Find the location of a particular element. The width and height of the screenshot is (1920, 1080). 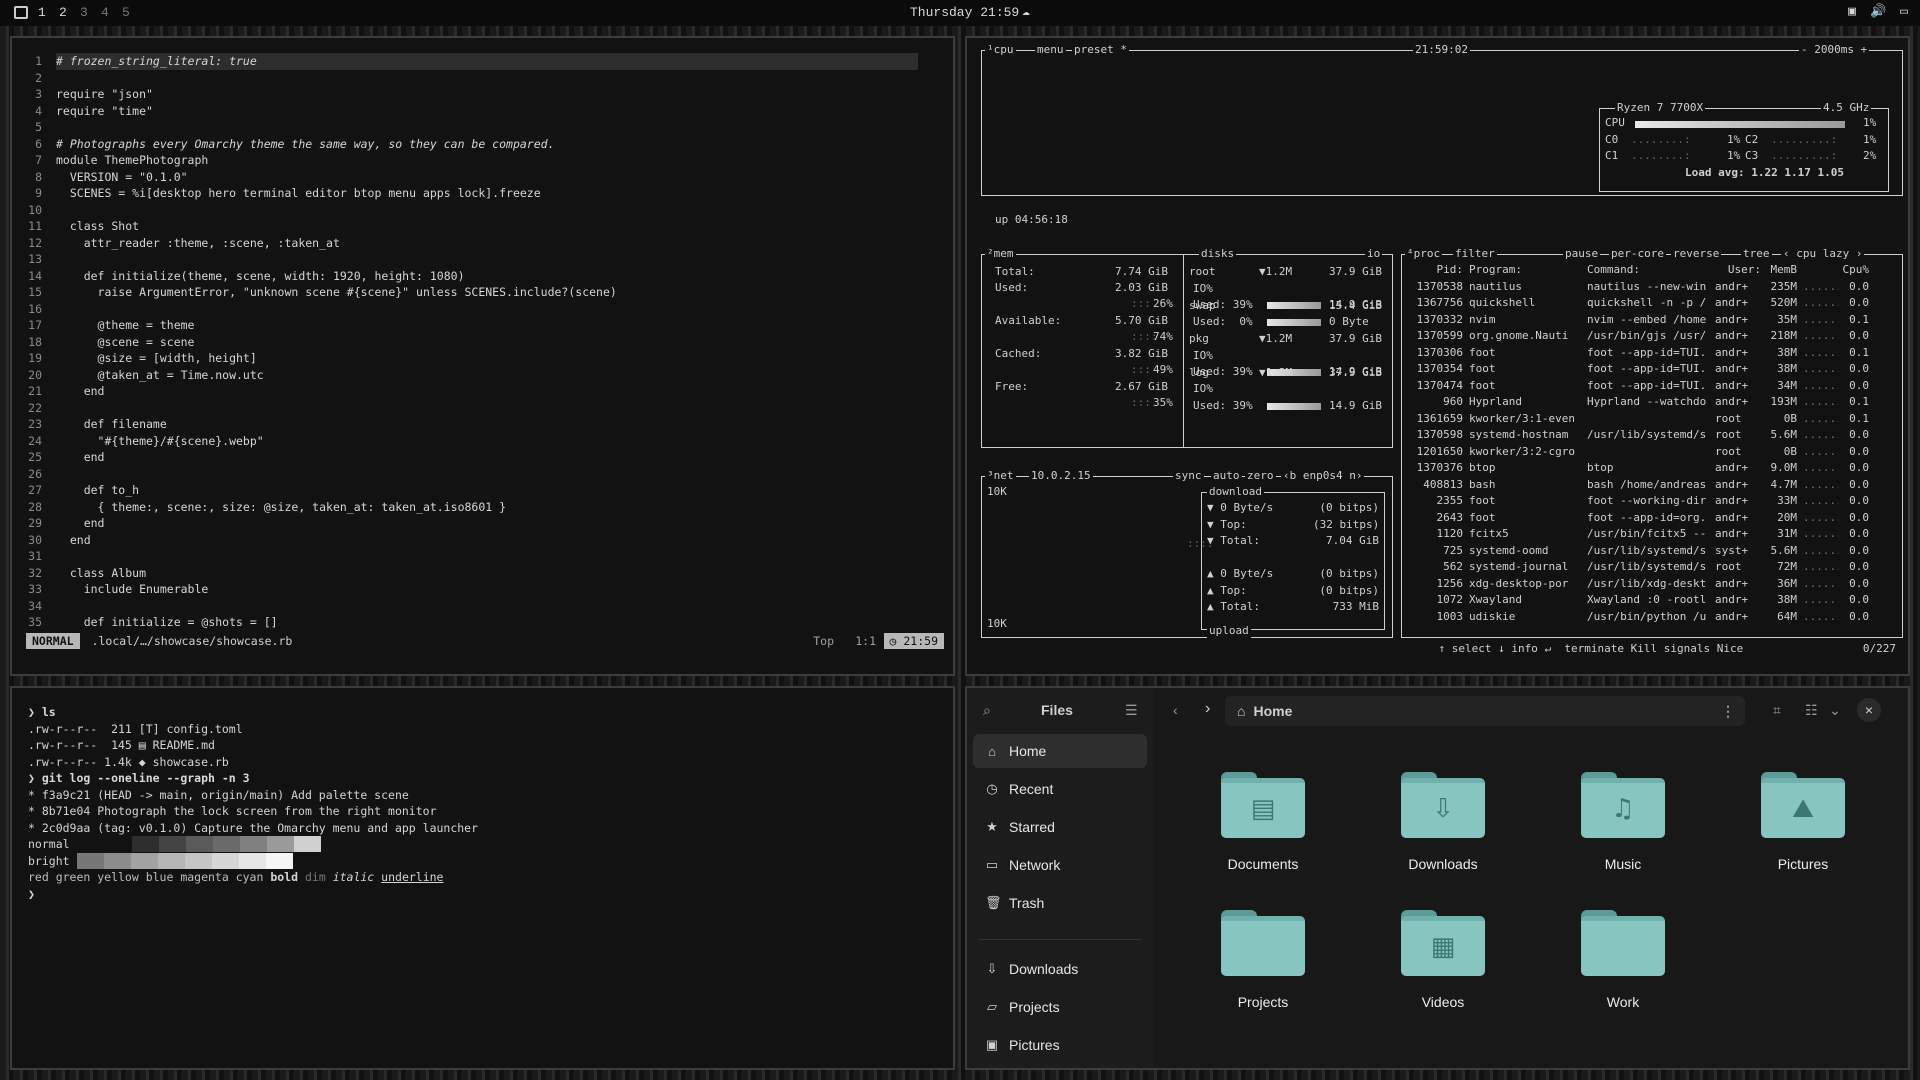

code-line: 1 # frozen_string_literal: true is located at coordinates (482, 61).